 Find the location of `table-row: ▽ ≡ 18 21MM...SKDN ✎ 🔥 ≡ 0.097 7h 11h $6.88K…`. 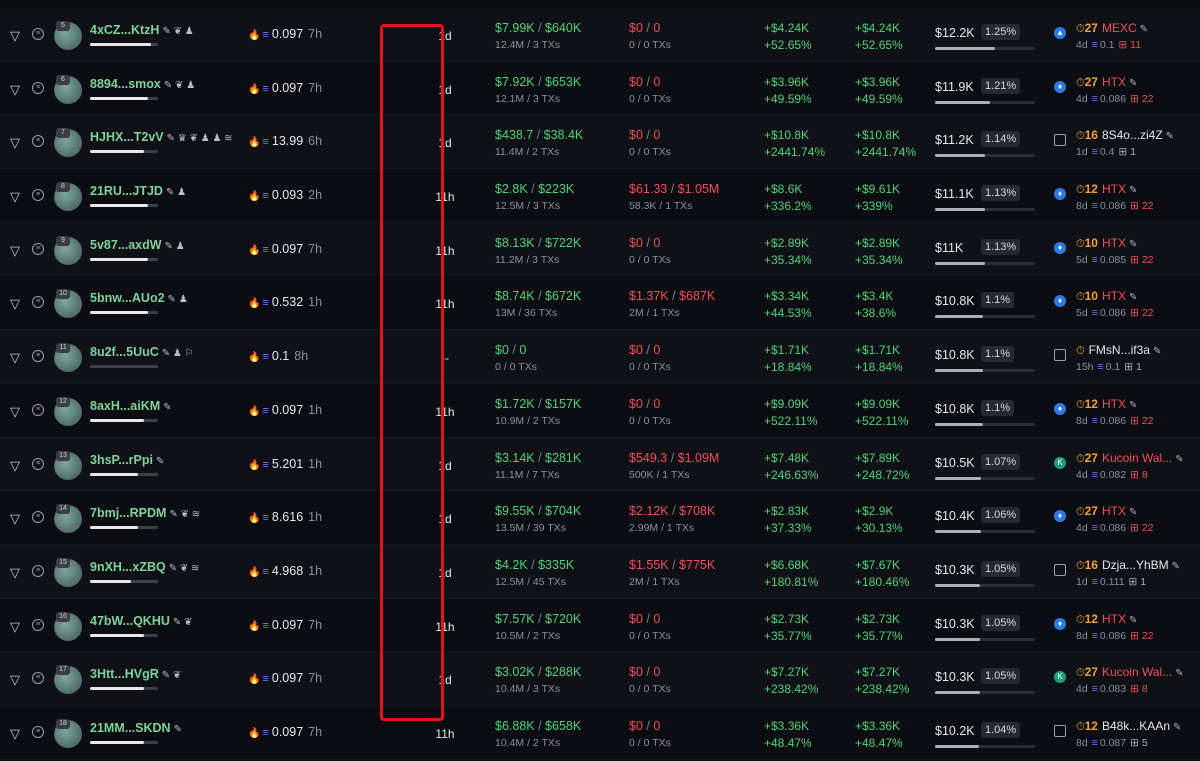

table-row: ▽ ≡ 18 21MM...SKDN ✎ 🔥 ≡ 0.097 7h 11h $6.88K… is located at coordinates (600, 732).